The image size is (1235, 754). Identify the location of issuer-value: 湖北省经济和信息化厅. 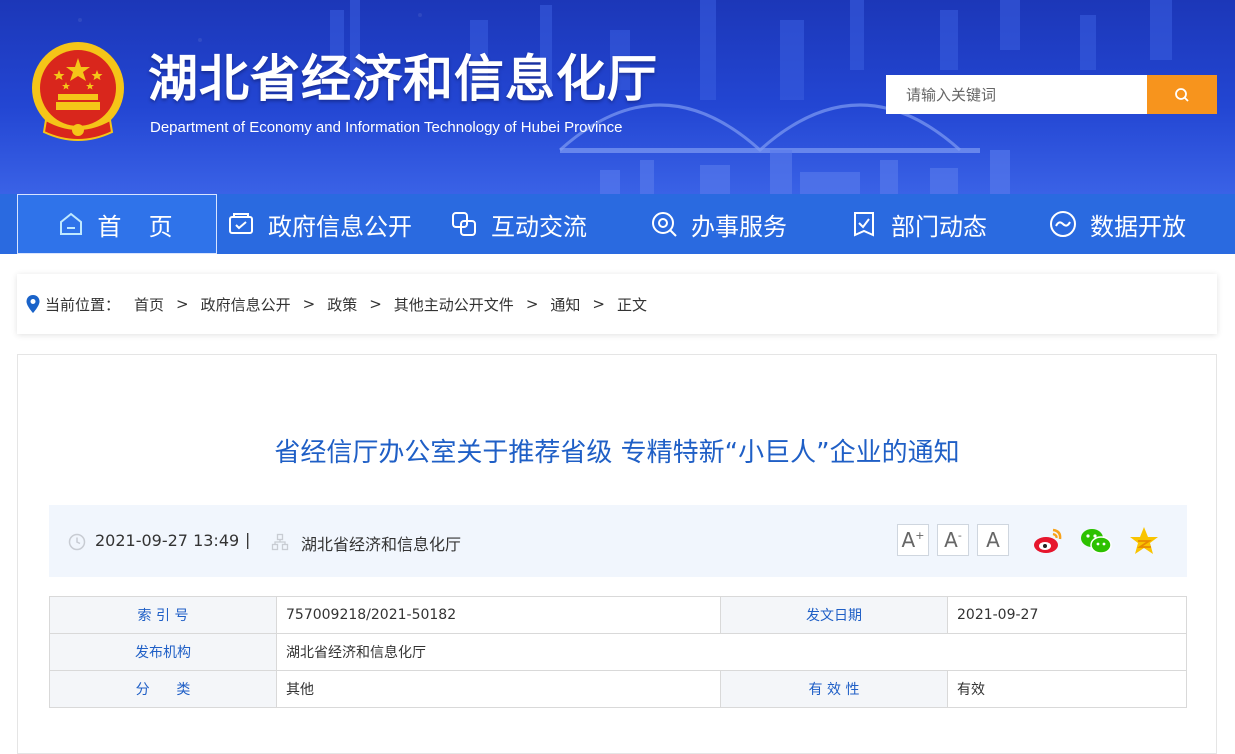
(731, 652).